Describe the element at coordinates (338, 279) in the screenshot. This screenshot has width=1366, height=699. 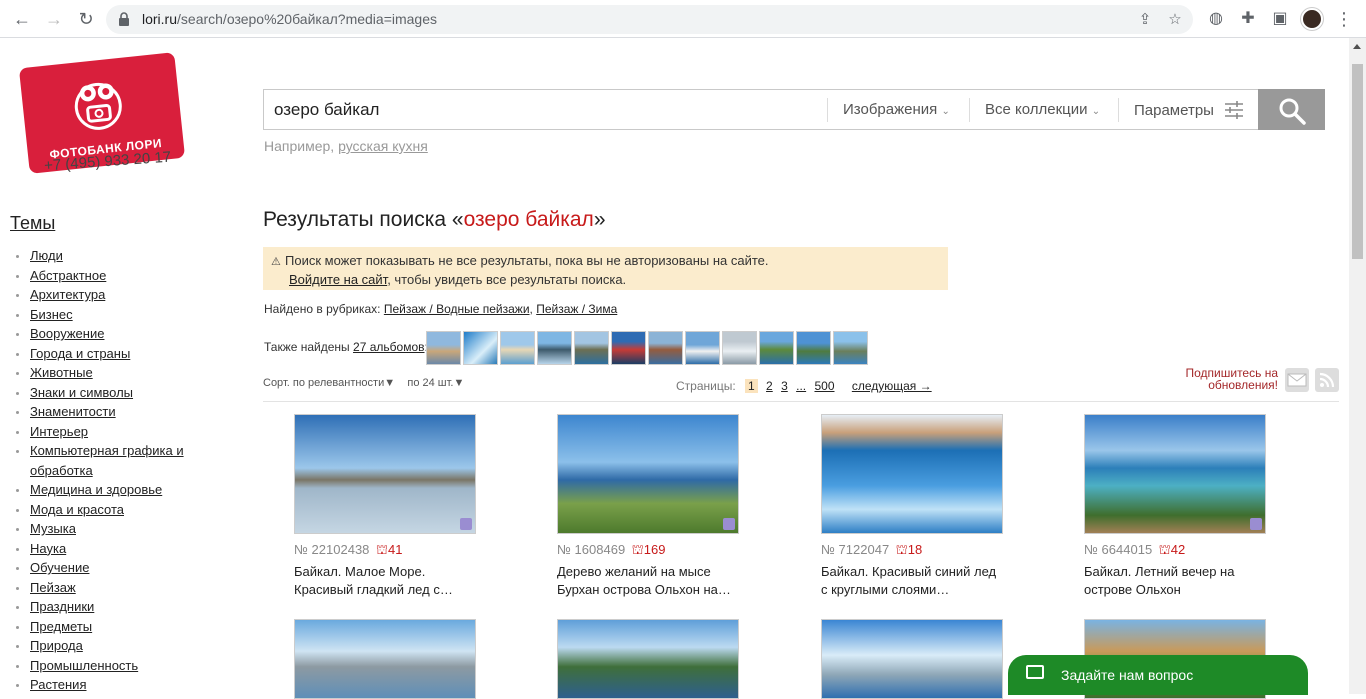
I see `login-link: Войдите на сайт` at that location.